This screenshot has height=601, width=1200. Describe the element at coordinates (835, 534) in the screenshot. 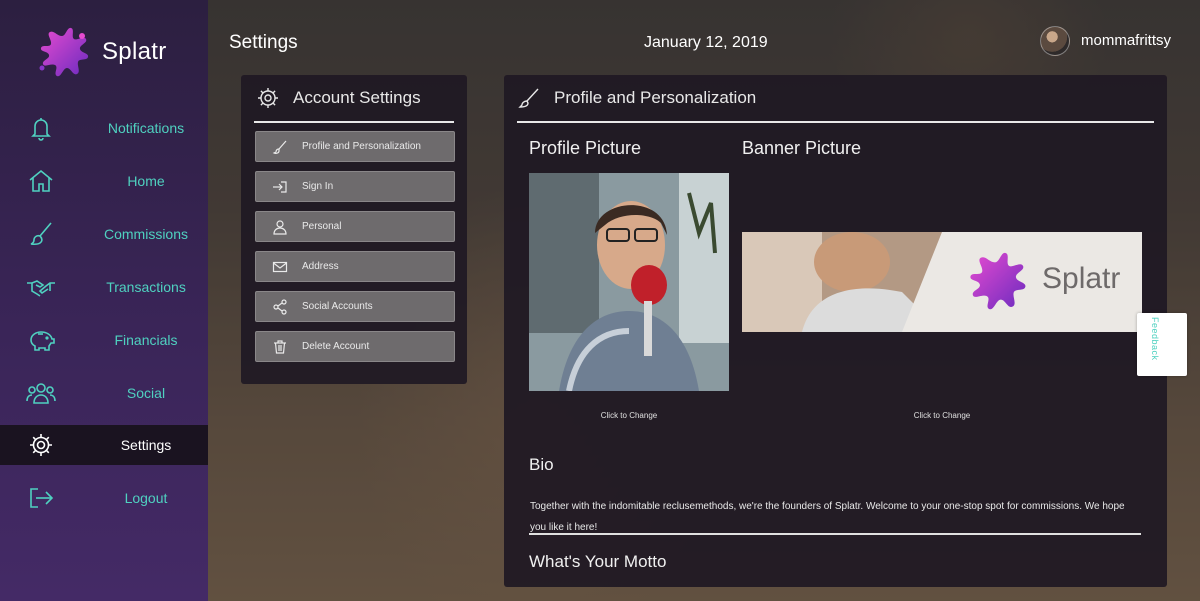

I see `bio-underline` at that location.